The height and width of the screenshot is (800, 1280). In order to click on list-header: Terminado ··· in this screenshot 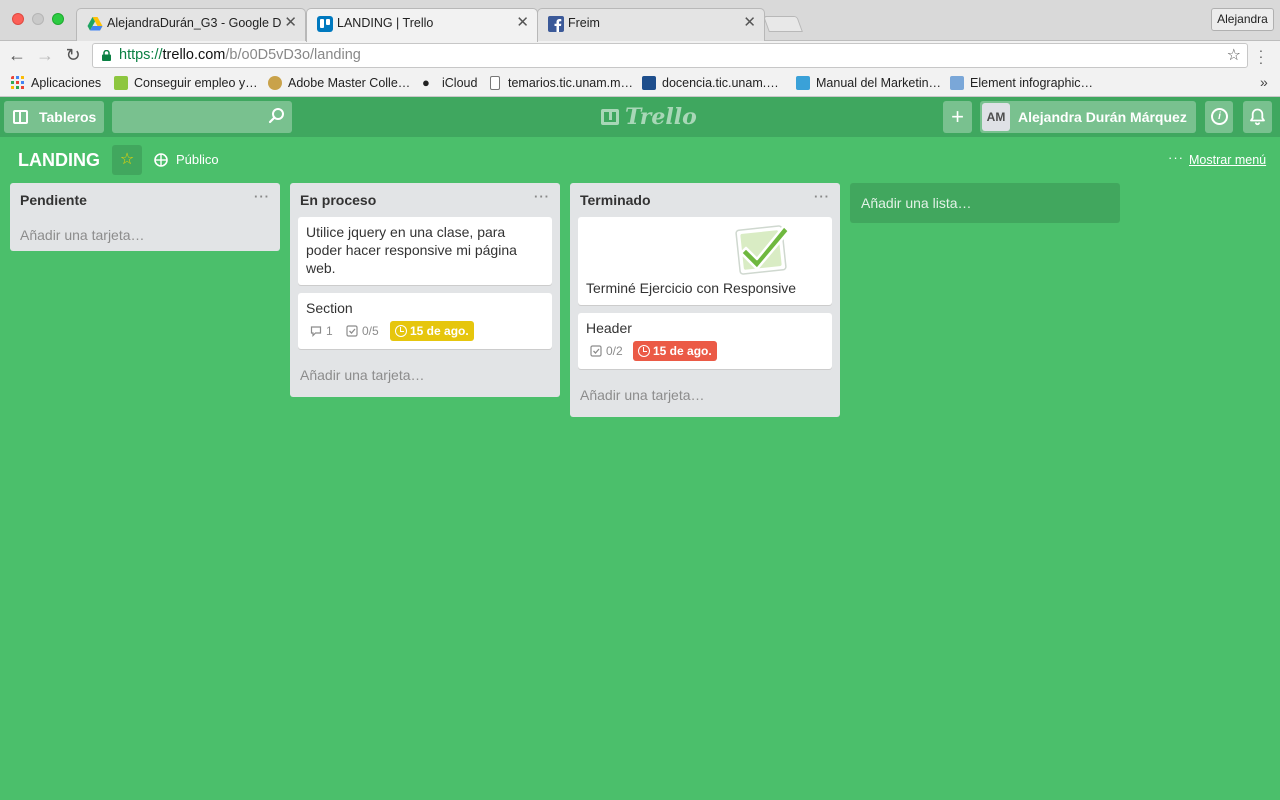, I will do `click(705, 200)`.